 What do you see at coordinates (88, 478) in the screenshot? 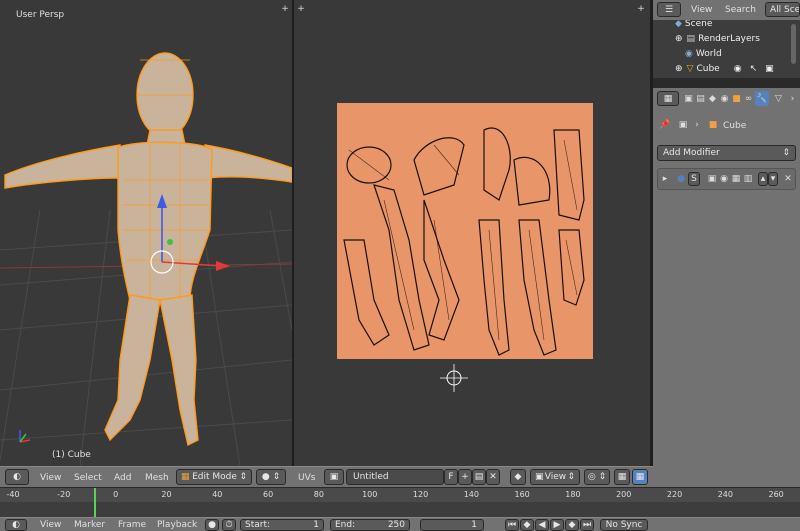
I see `viewport-menu-select: Select` at bounding box center [88, 478].